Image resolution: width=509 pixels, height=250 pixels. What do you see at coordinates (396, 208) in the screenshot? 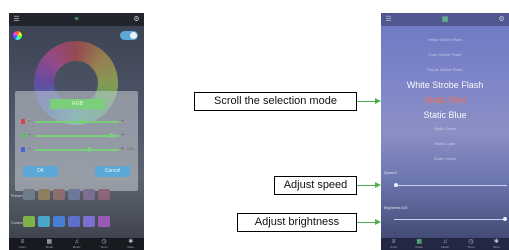
I see `brightness-label: Brightness:100` at bounding box center [396, 208].